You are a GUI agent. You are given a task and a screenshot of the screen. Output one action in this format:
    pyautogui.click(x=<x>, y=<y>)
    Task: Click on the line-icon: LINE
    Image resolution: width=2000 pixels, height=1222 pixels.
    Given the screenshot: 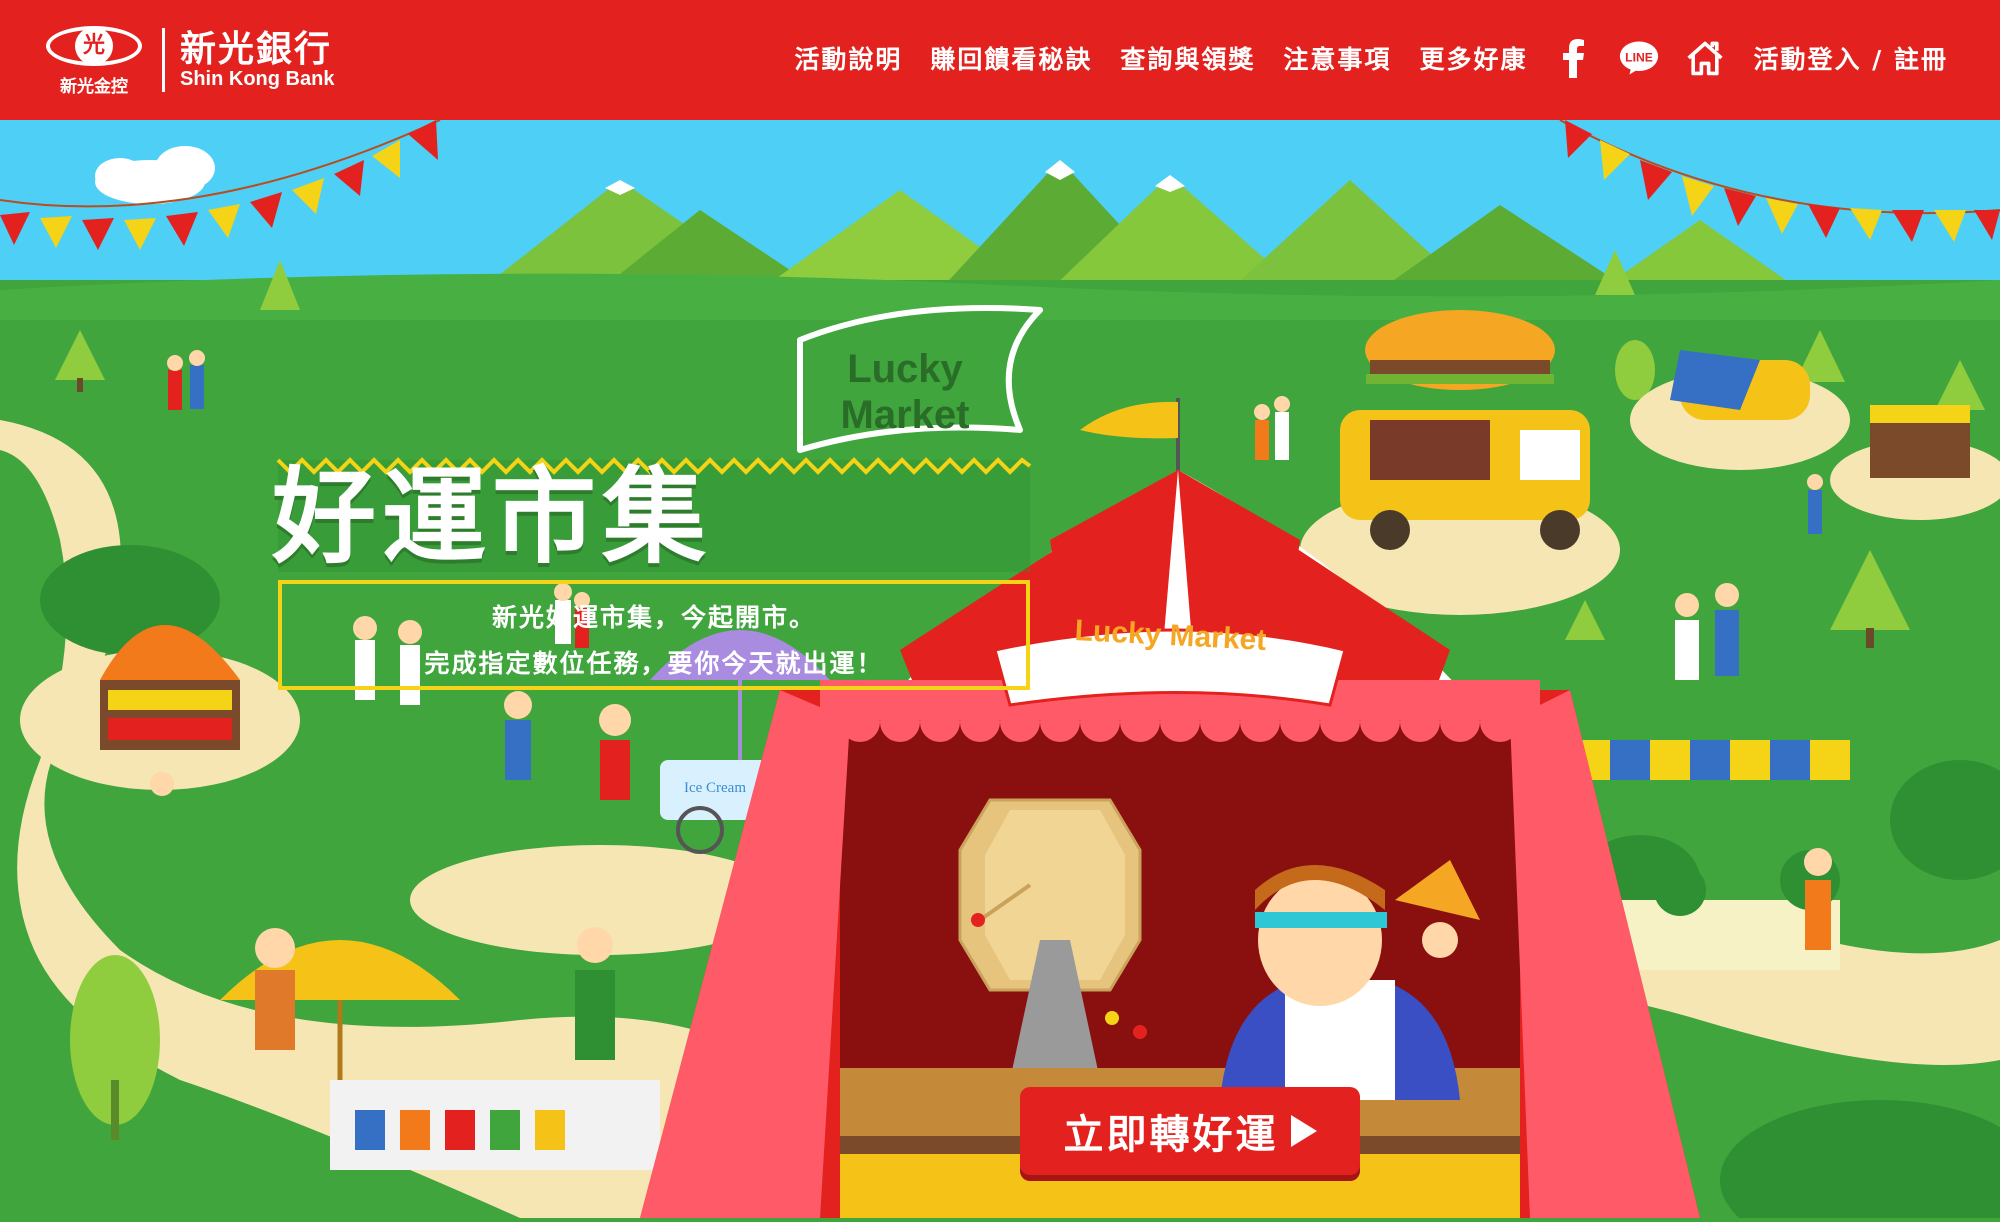 What is the action you would take?
    pyautogui.click(x=1639, y=58)
    